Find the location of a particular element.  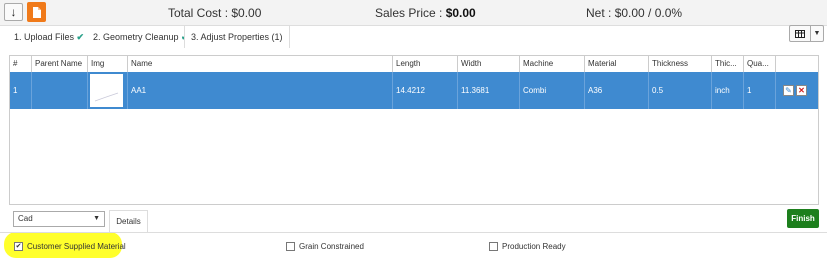

tab-upload-files: 1. Upload Files ✔ is located at coordinates (49, 37).